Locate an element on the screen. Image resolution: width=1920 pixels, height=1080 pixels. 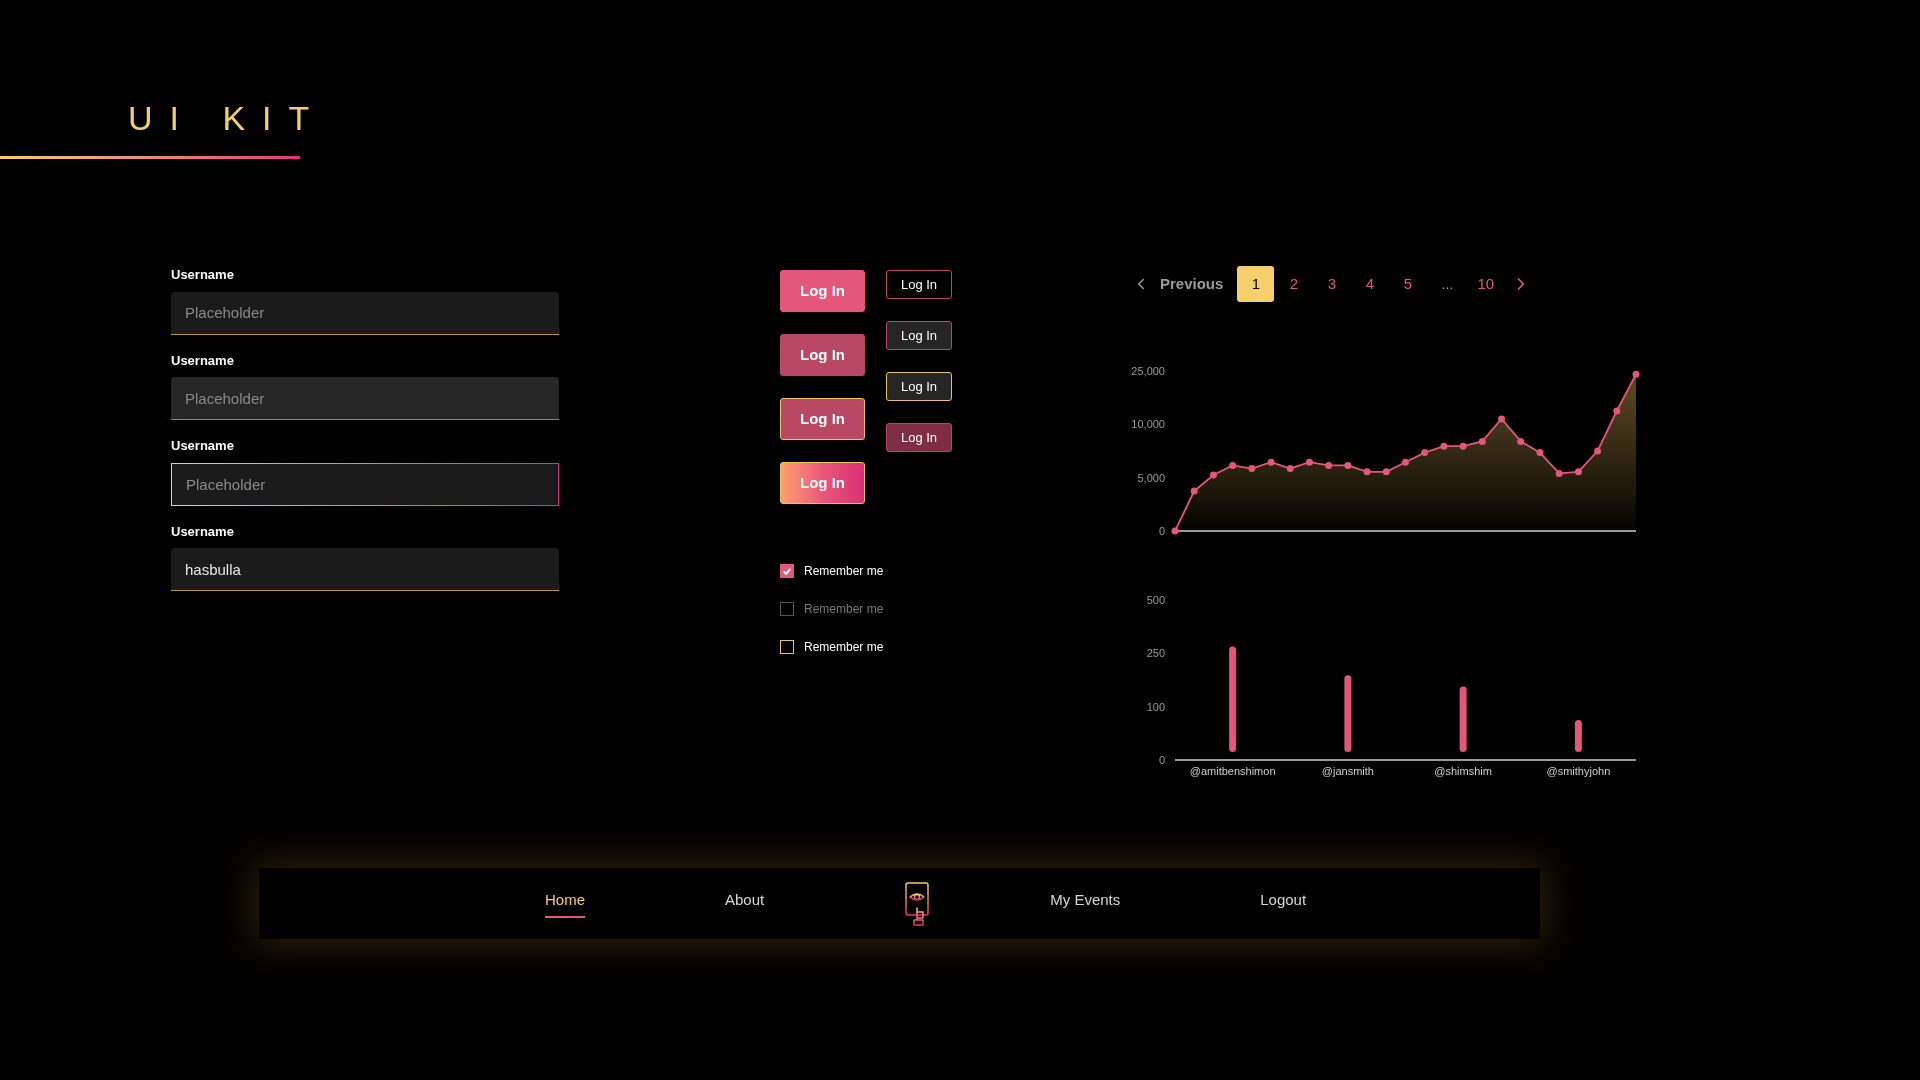
x-axis-label: @smithyjohn is located at coordinates (1578, 771).